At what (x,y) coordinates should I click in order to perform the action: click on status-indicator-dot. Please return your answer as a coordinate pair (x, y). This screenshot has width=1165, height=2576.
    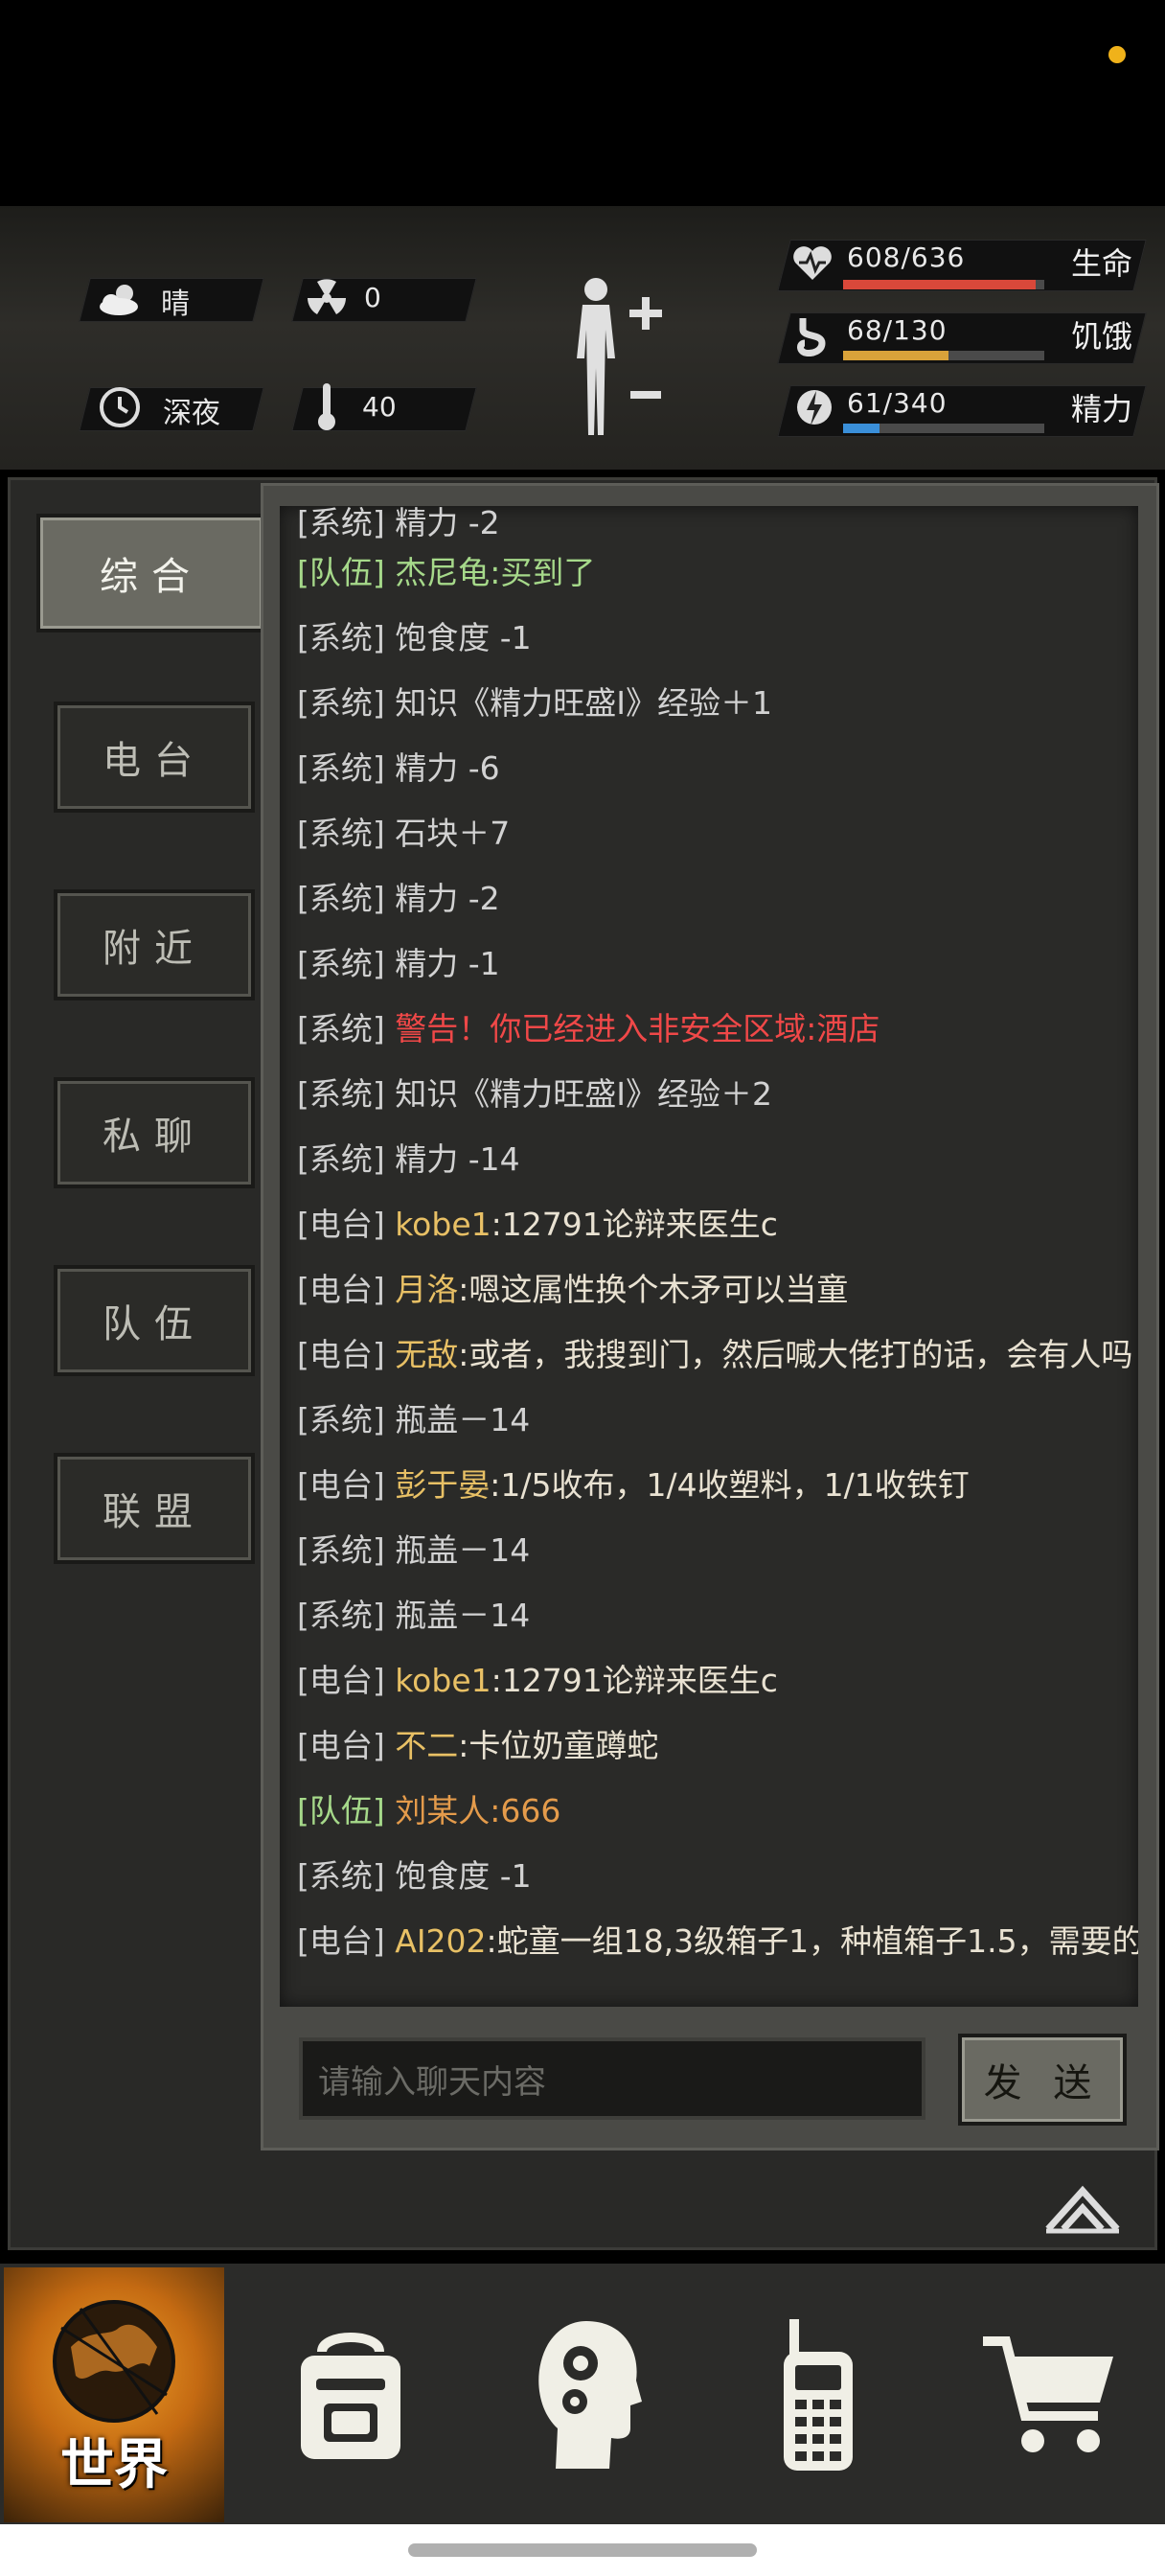
    Looking at the image, I should click on (1117, 54).